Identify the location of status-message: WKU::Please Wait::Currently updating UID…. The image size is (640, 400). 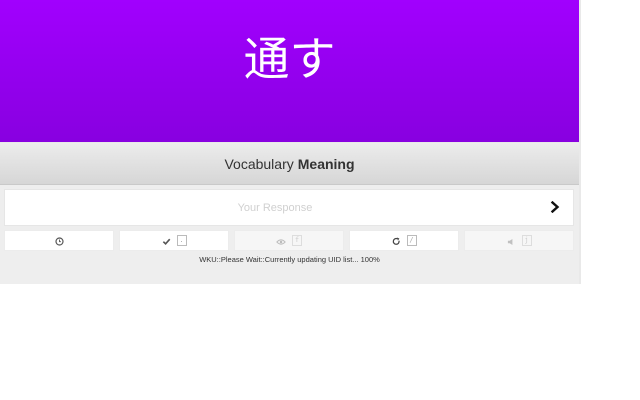
(289, 259).